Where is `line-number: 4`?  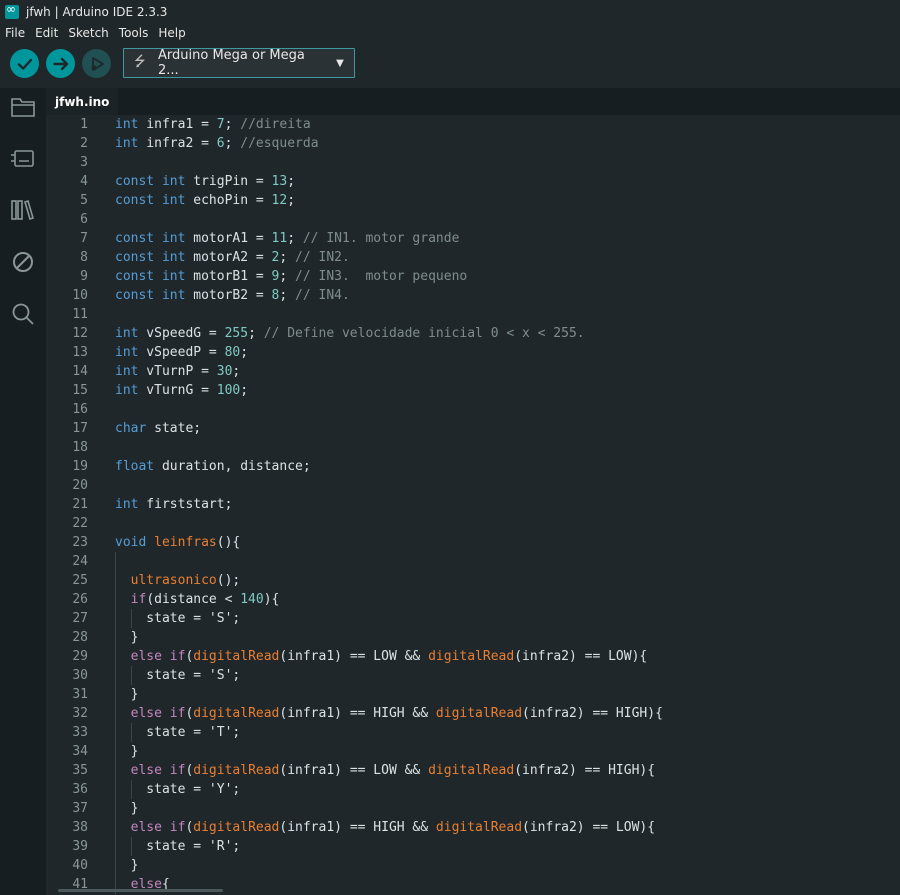 line-number: 4 is located at coordinates (84, 181).